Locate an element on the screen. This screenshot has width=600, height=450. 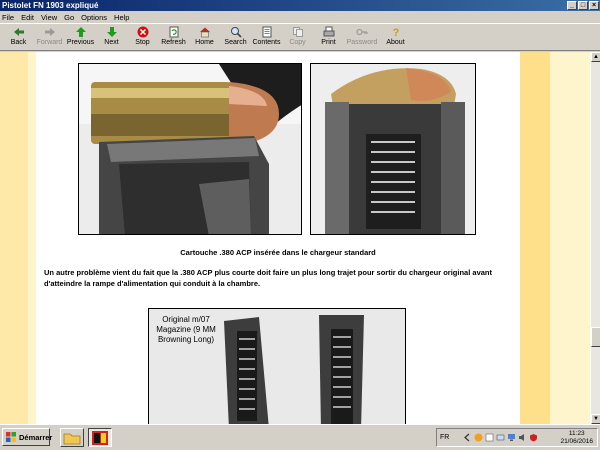
stop-icon is located at coordinates (143, 32).